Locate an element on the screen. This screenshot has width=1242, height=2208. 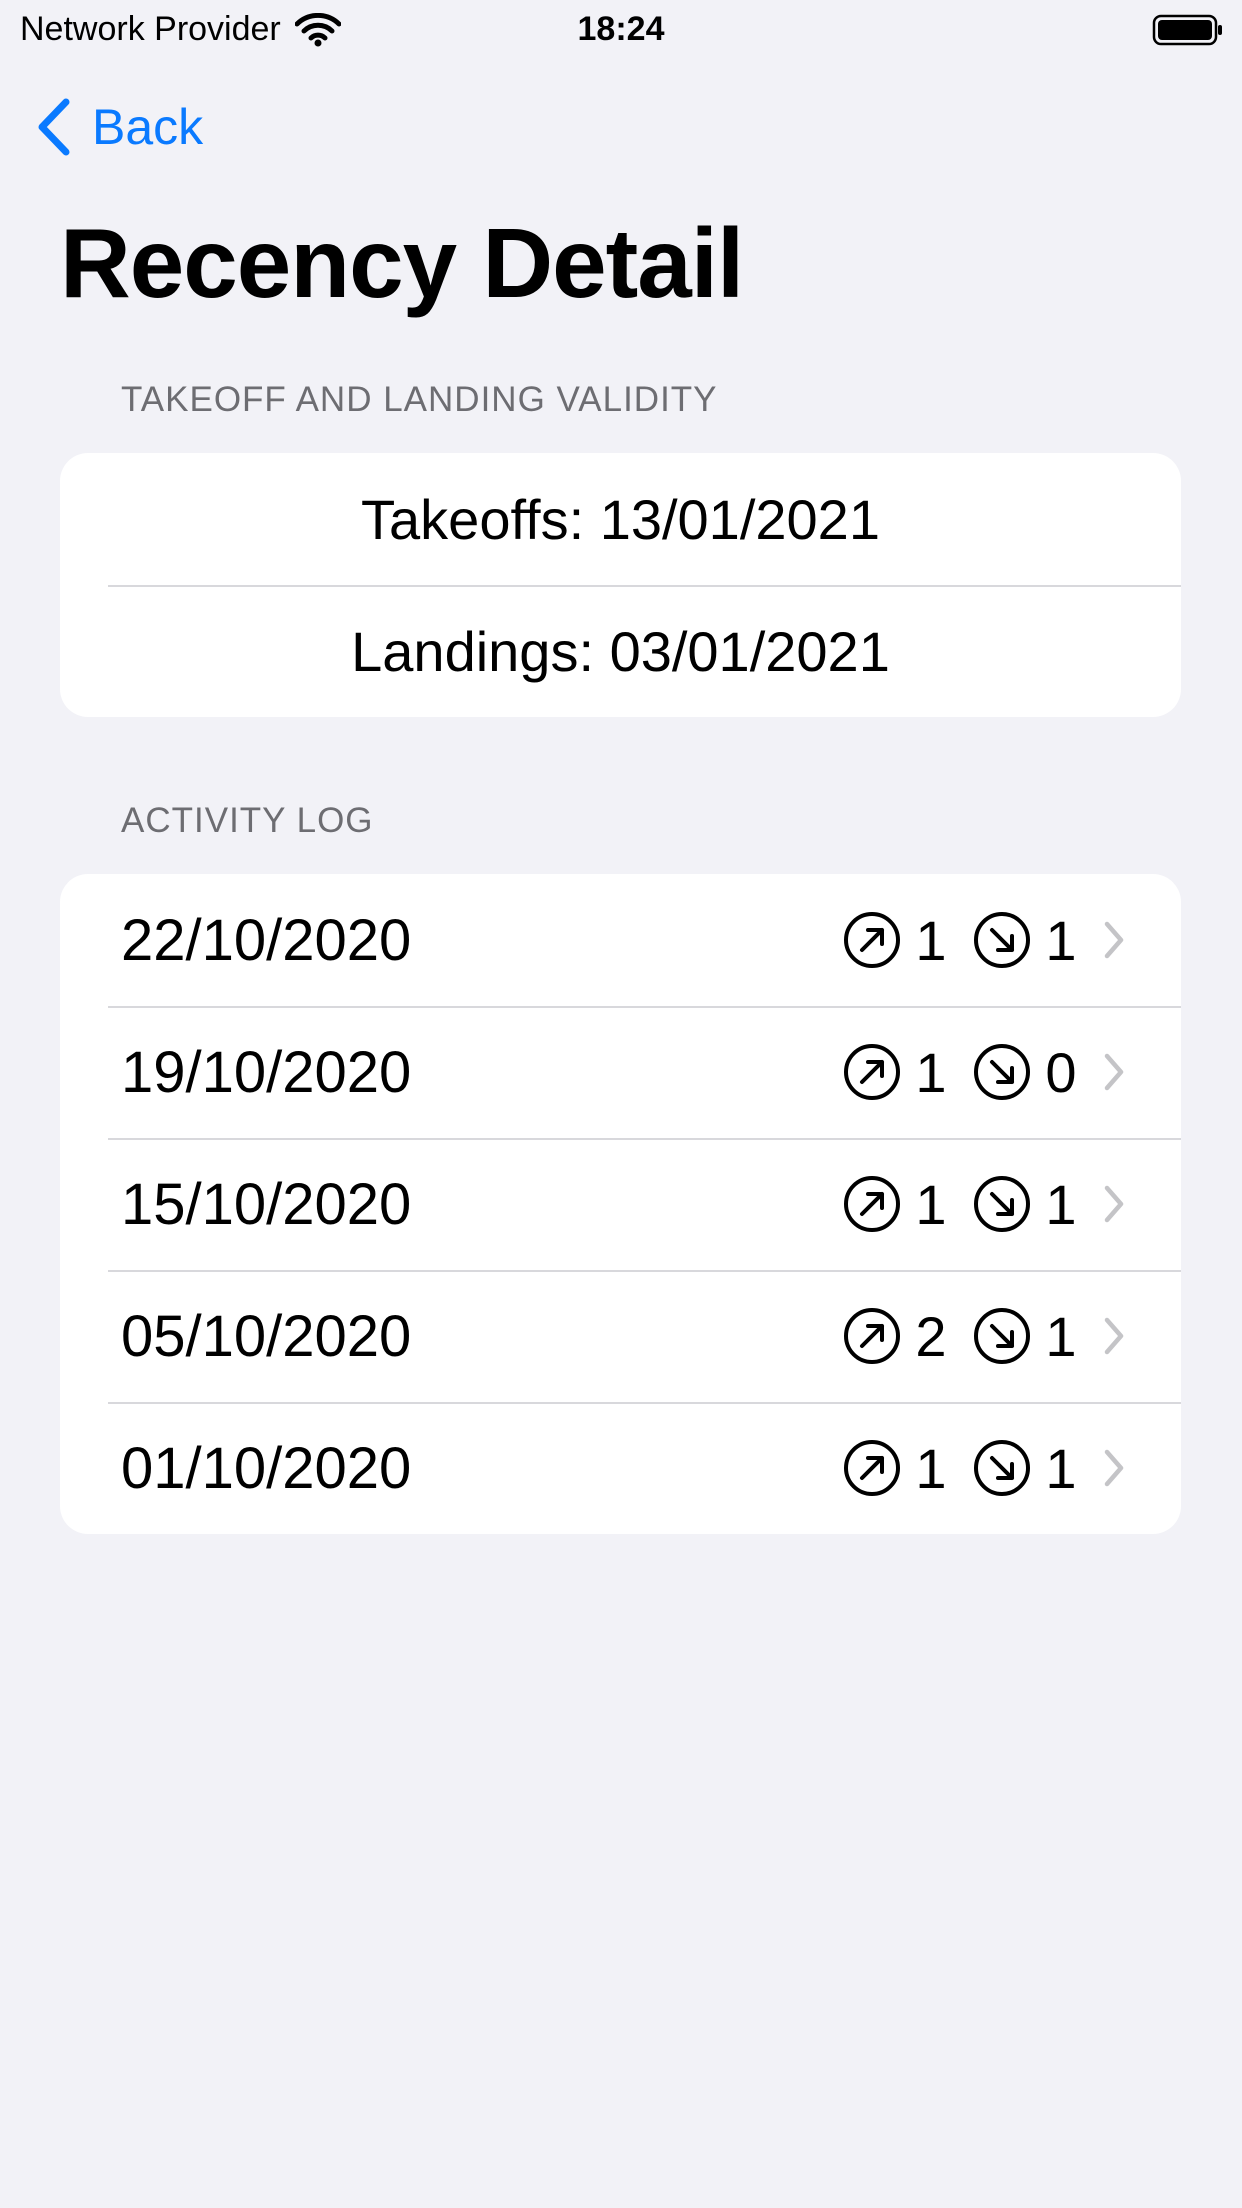
activity-log-row: 01/10/2020 1 1 is located at coordinates (620, 1468).